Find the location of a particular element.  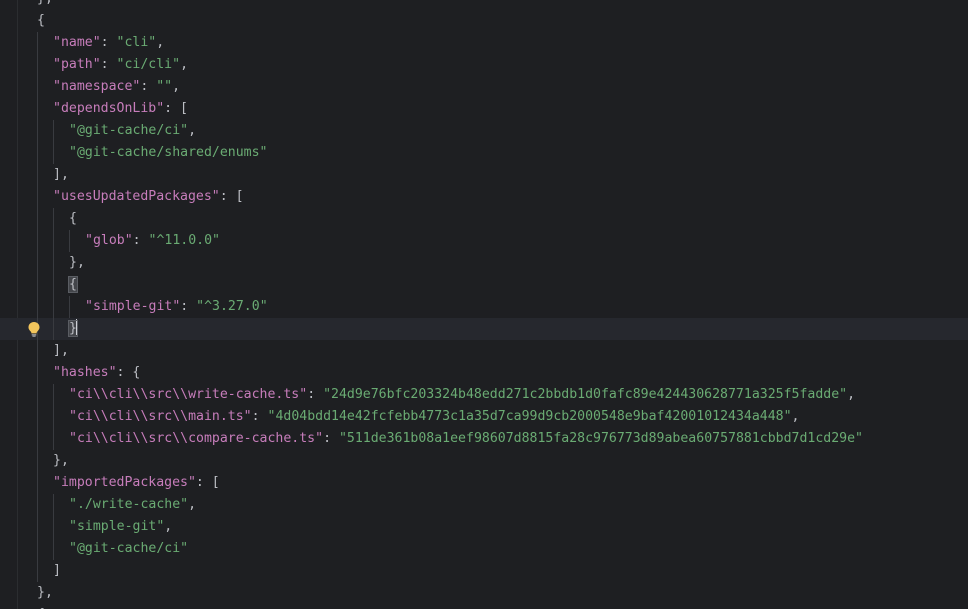

json-key: "glob" is located at coordinates (109, 240).